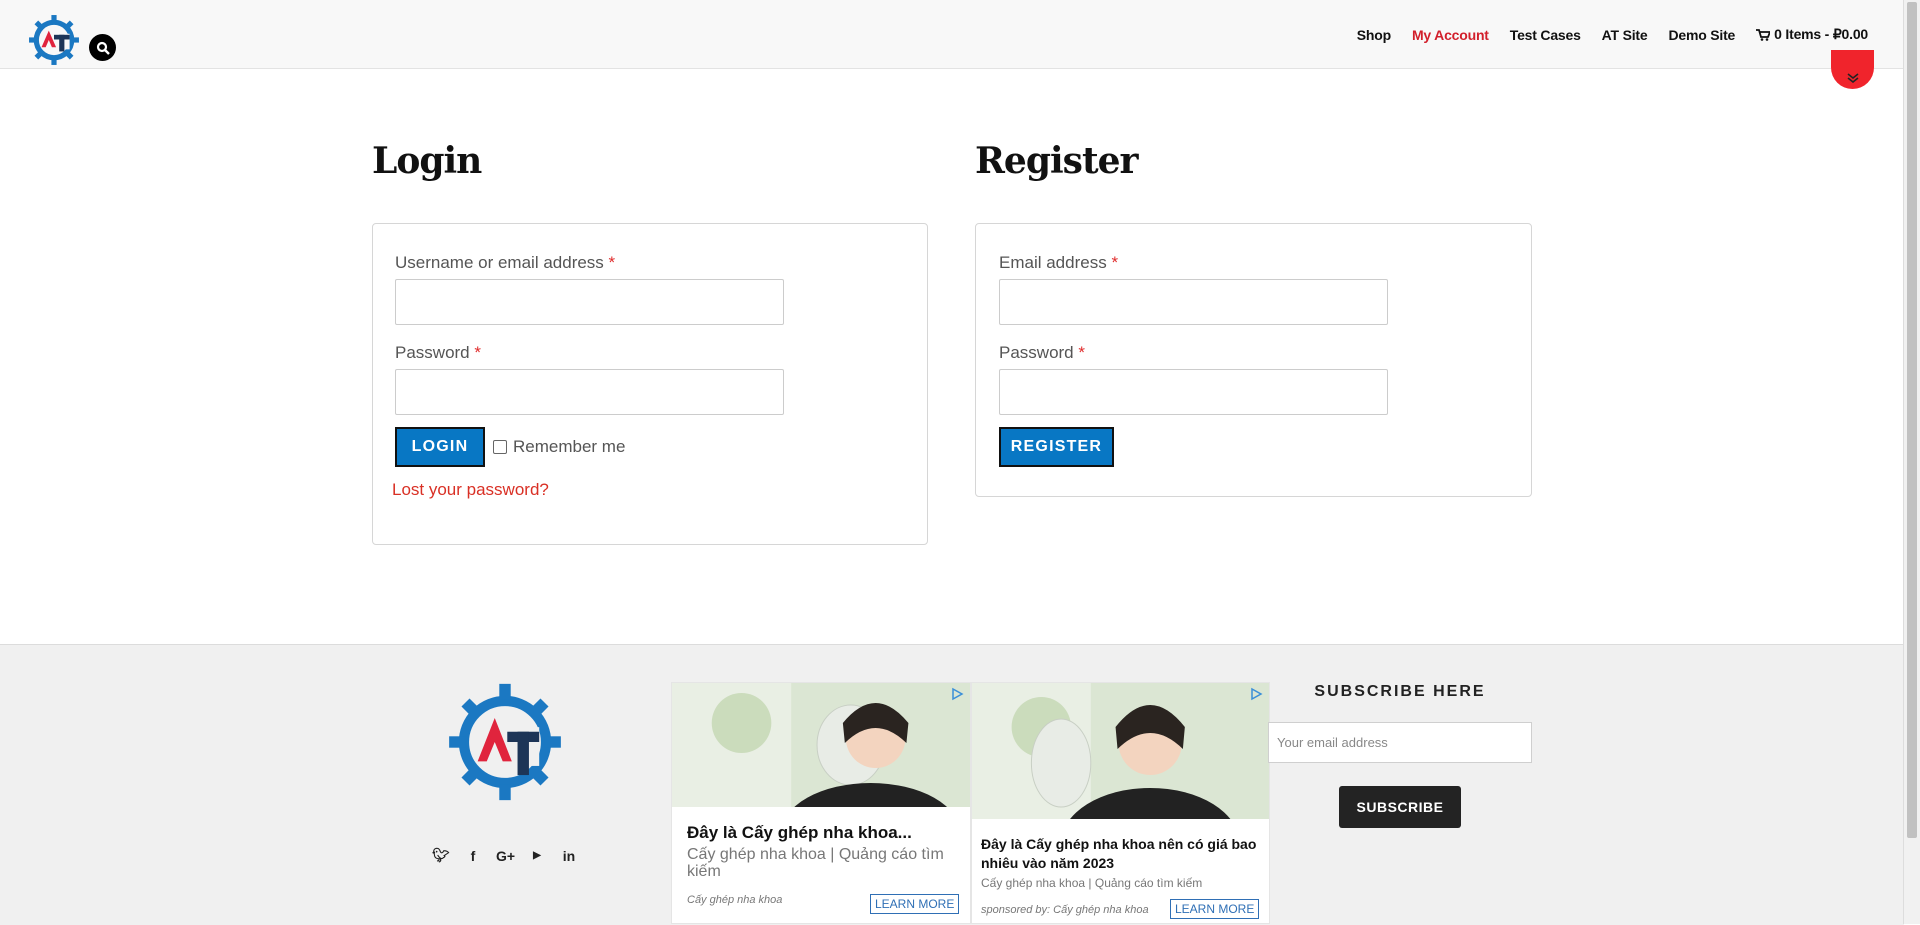 This screenshot has height=925, width=1920. What do you see at coordinates (473, 856) in the screenshot?
I see `facebook-icon: f` at bounding box center [473, 856].